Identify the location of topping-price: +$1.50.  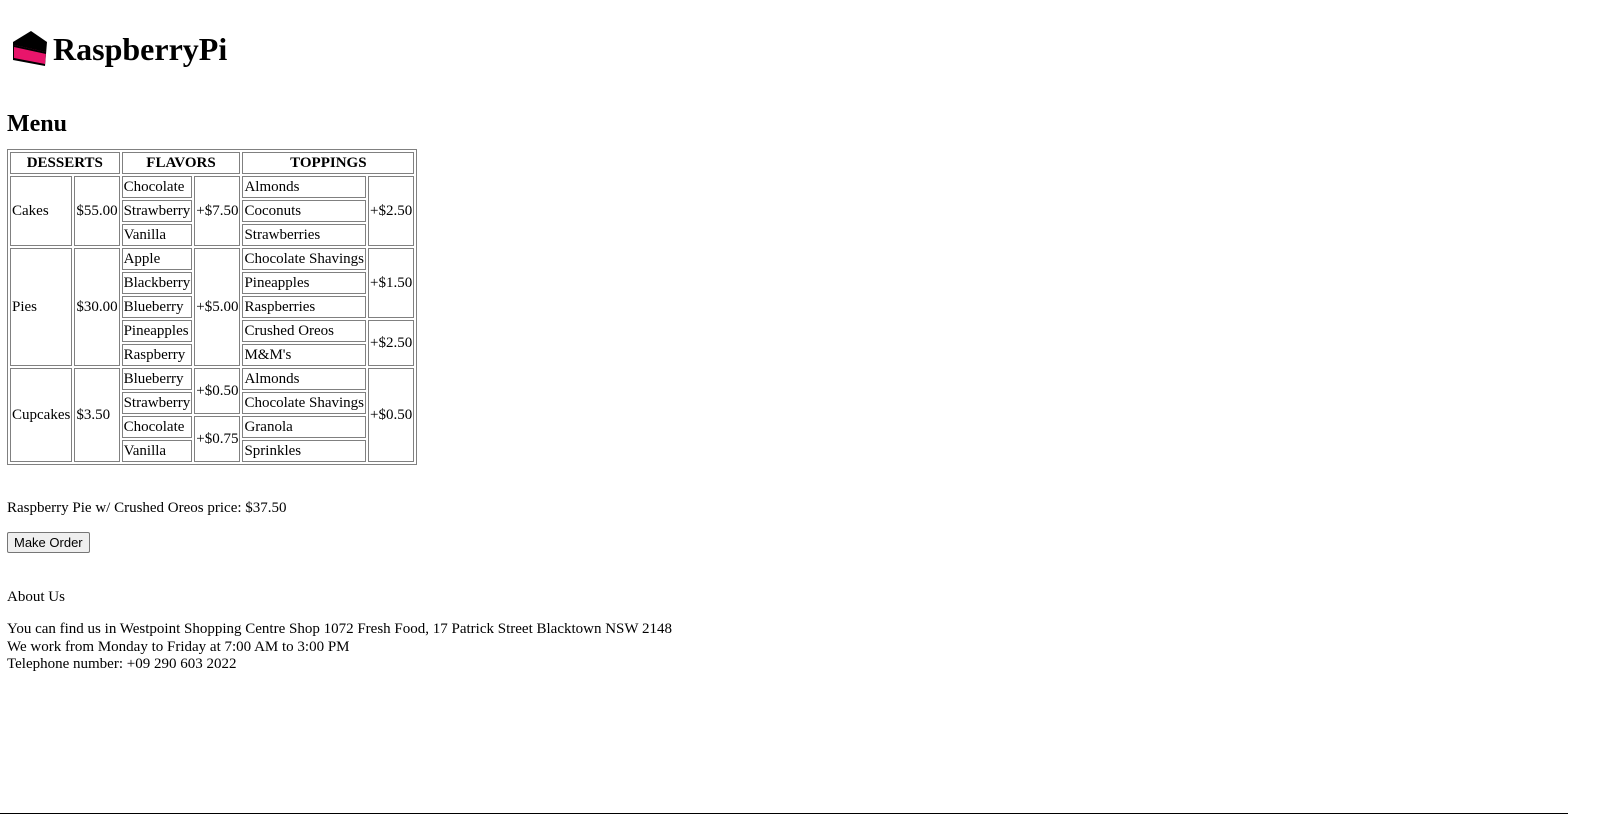
(391, 283).